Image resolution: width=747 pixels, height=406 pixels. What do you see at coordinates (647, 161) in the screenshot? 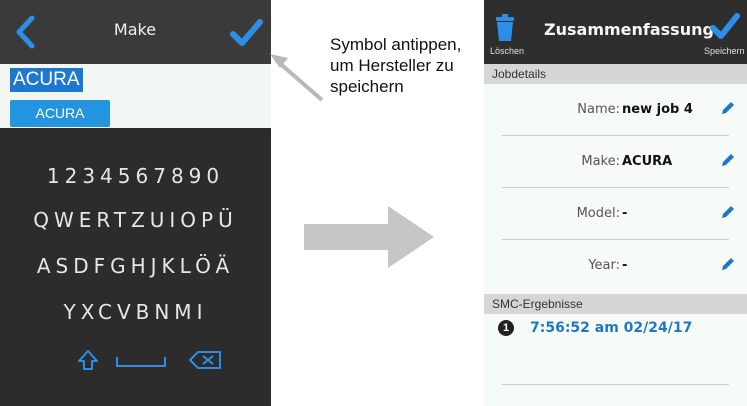
I see `field-value: ACURA` at bounding box center [647, 161].